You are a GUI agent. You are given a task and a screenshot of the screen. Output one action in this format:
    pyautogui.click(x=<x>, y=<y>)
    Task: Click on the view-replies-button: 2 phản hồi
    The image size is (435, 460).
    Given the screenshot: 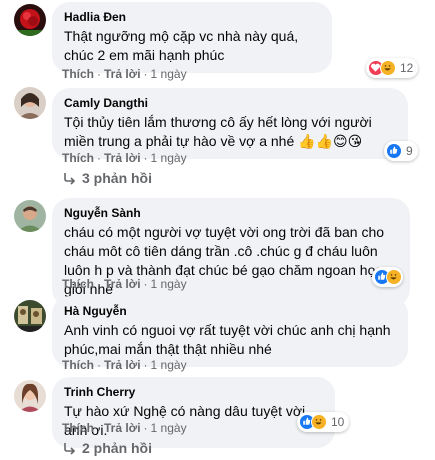 What is the action you would take?
    pyautogui.click(x=107, y=448)
    